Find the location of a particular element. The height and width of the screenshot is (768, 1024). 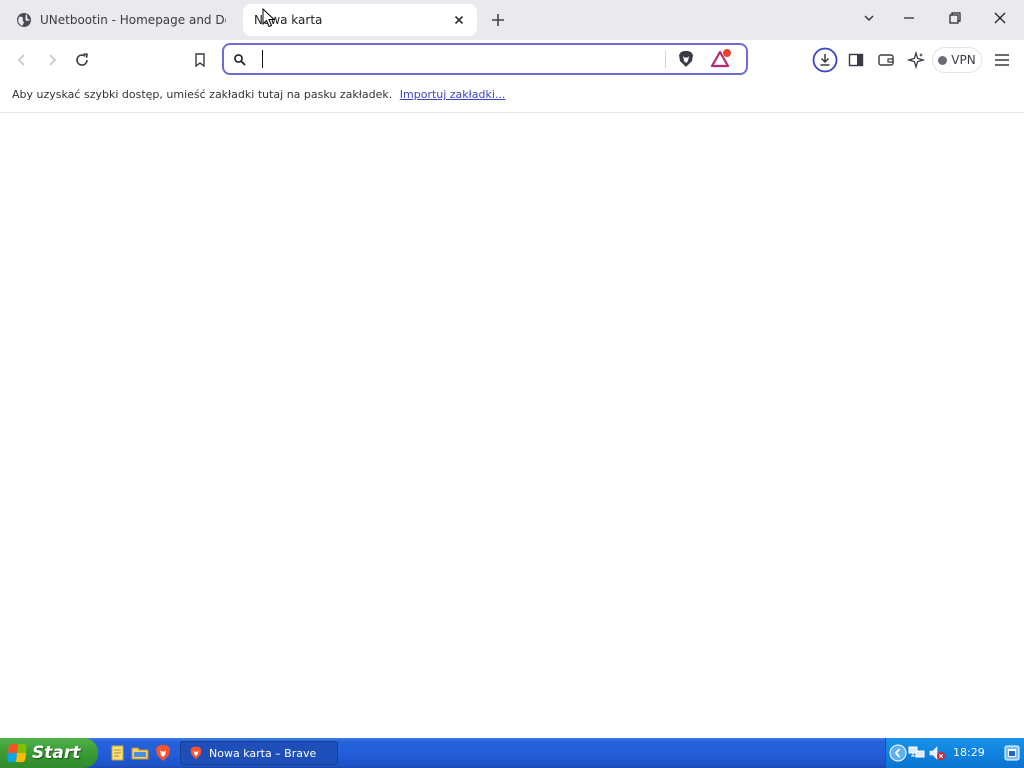

quicklaunch-brave is located at coordinates (163, 753).